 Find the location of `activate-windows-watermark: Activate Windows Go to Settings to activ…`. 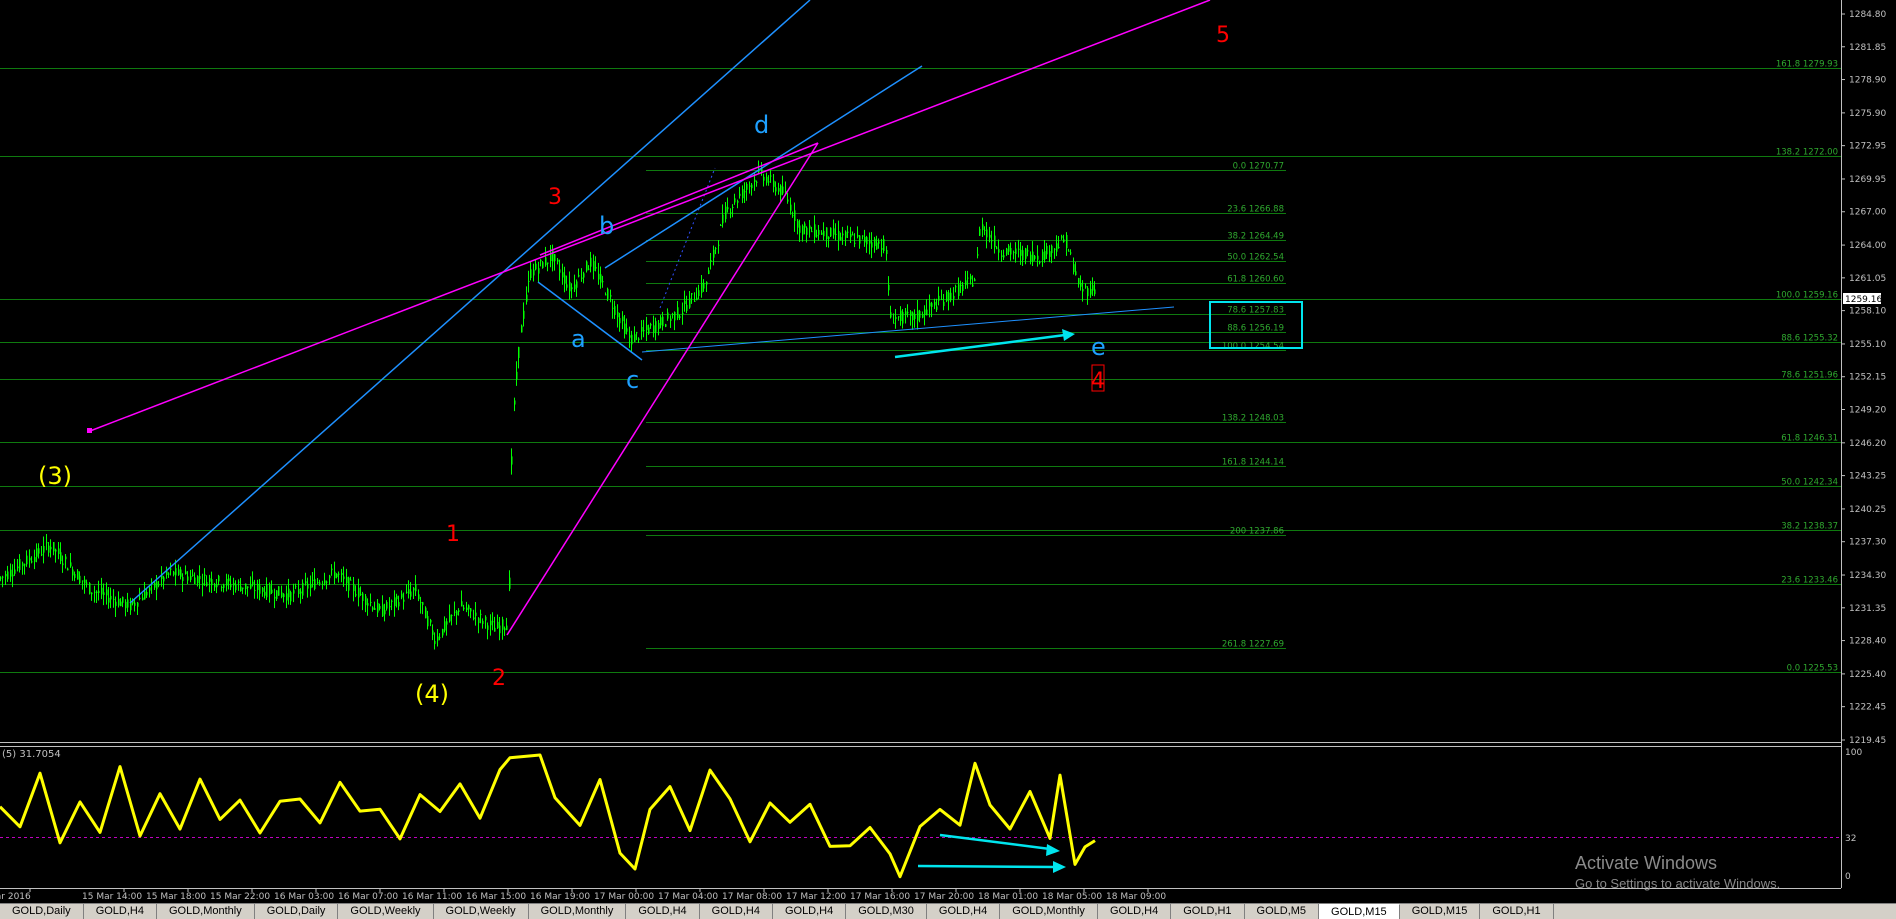

activate-windows-watermark: Activate Windows Go to Settings to activ… is located at coordinates (1677, 872).